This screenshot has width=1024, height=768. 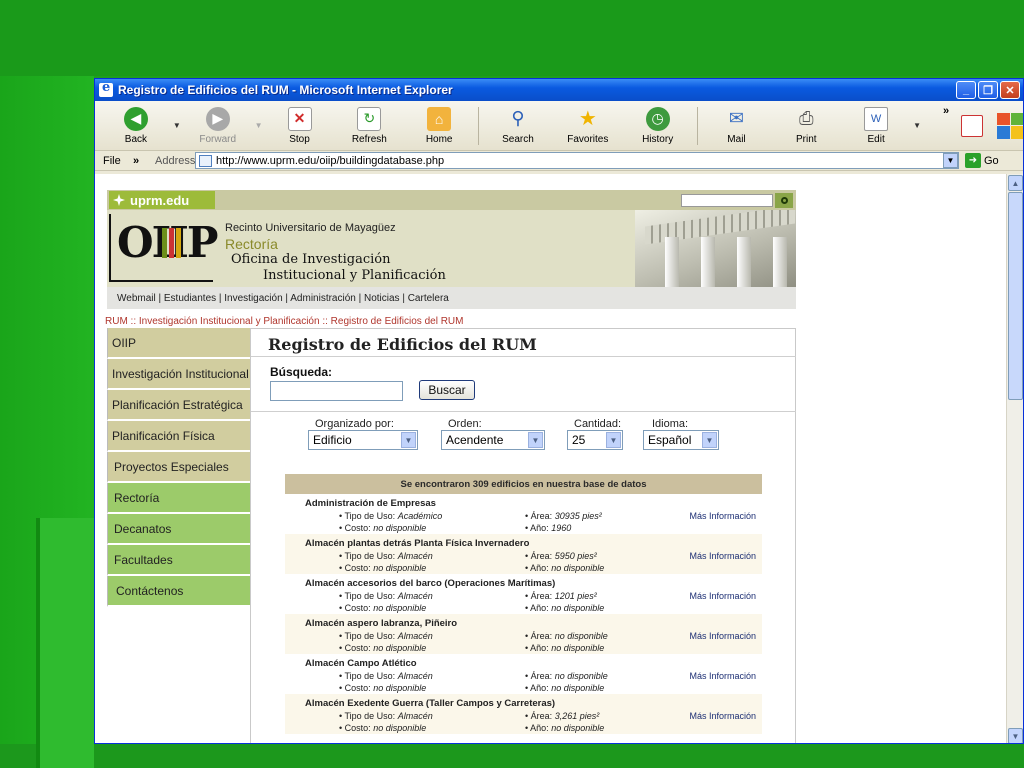 What do you see at coordinates (369, 118) in the screenshot?
I see `refresh-icon: ↻` at bounding box center [369, 118].